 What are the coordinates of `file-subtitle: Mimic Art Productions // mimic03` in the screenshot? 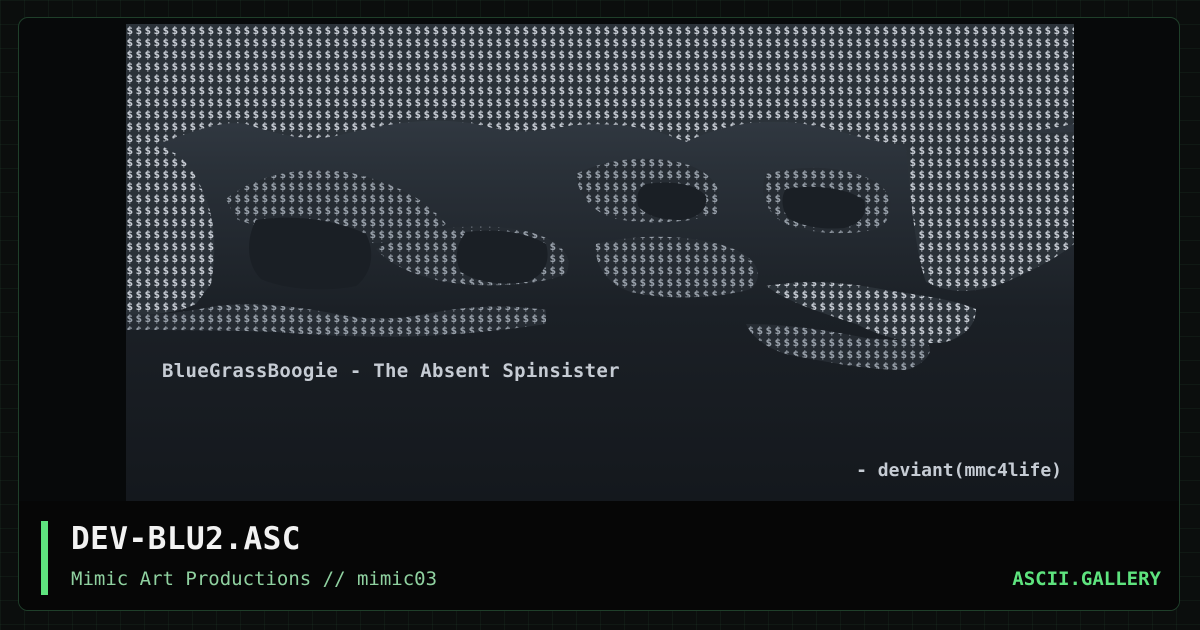 It's located at (254, 579).